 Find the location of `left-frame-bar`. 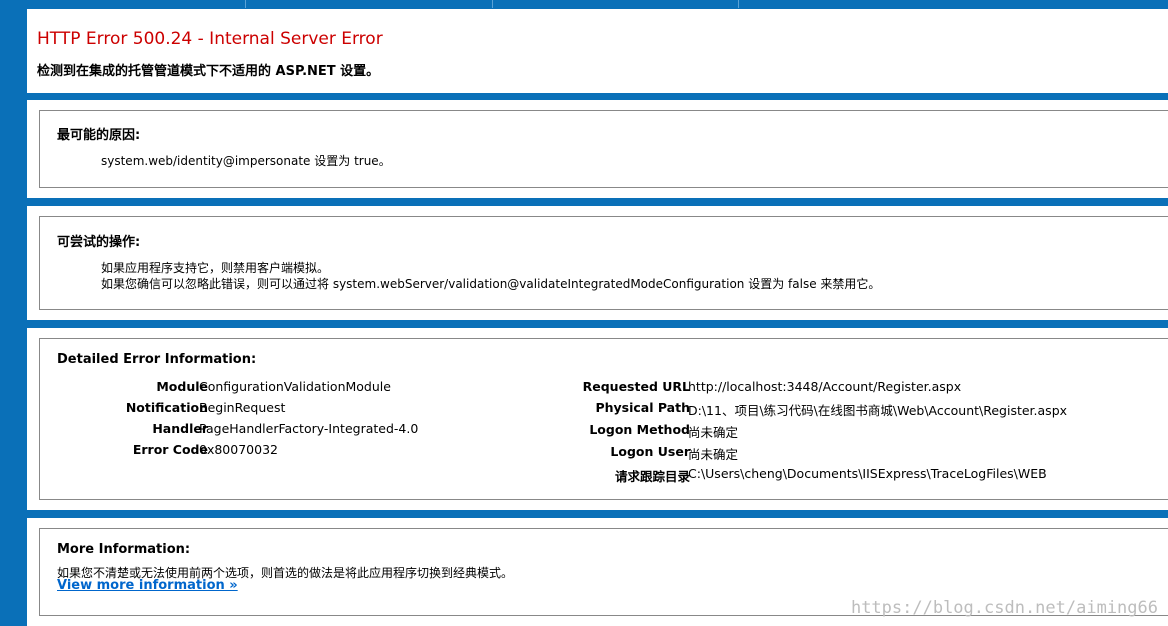

left-frame-bar is located at coordinates (13, 313).